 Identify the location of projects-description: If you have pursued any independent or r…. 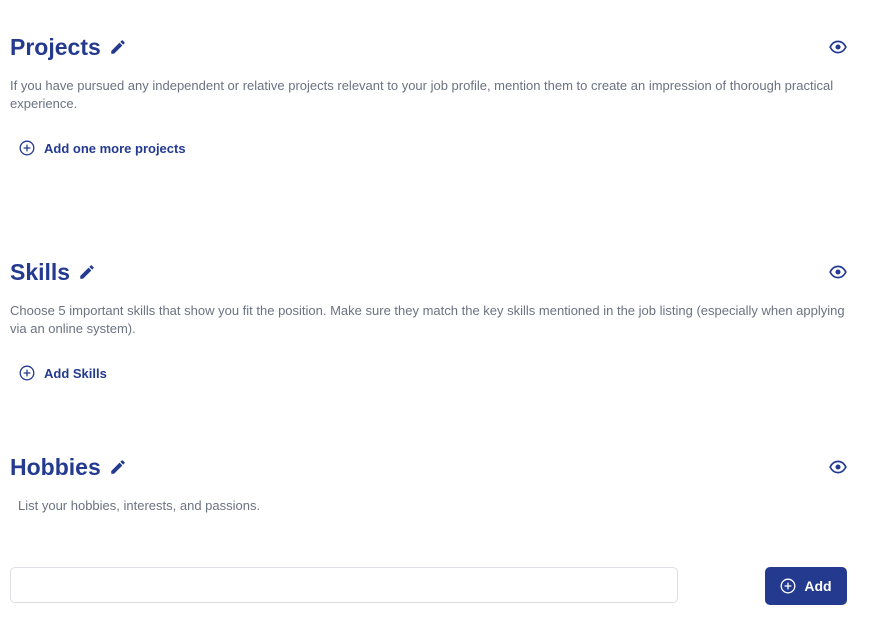
(422, 94).